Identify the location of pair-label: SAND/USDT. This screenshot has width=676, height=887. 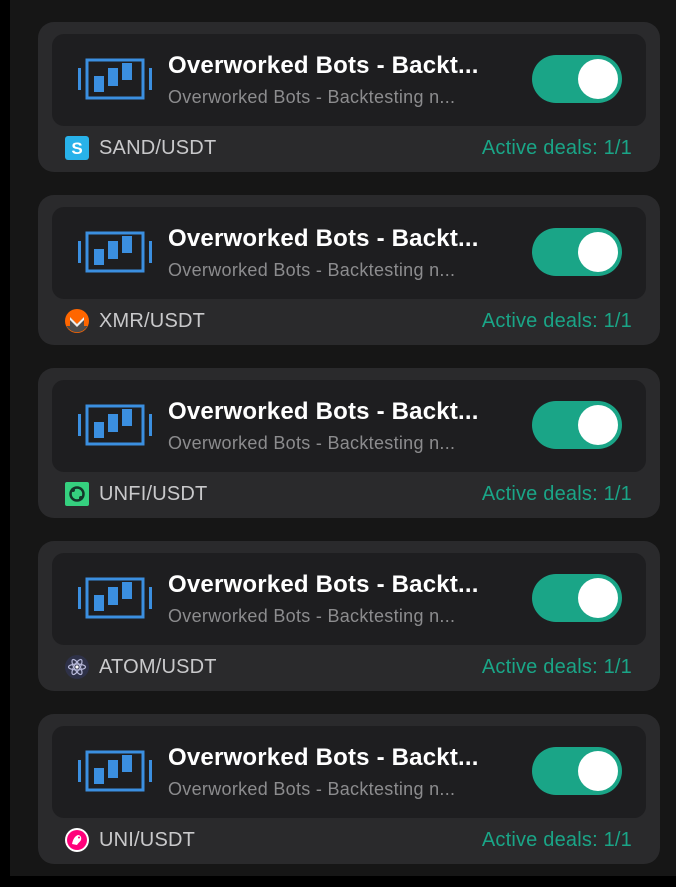
(158, 147).